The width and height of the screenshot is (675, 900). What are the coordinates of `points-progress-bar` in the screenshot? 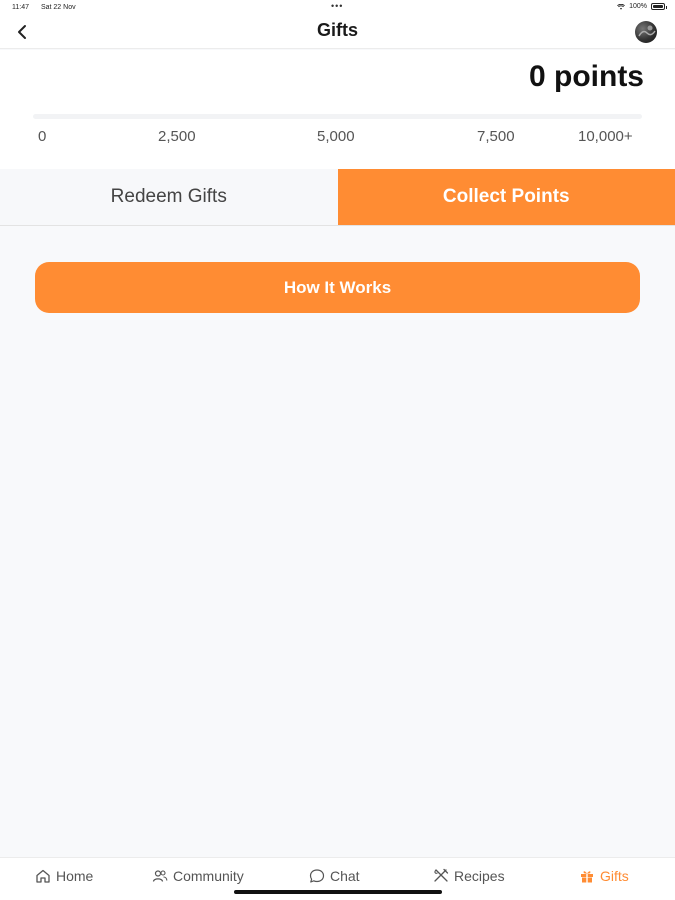 It's located at (337, 116).